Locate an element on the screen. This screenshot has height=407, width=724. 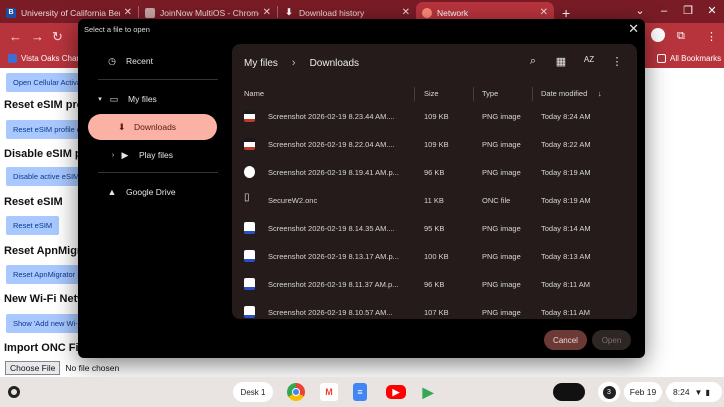
reload-icon: ↻ is located at coordinates (57, 37).